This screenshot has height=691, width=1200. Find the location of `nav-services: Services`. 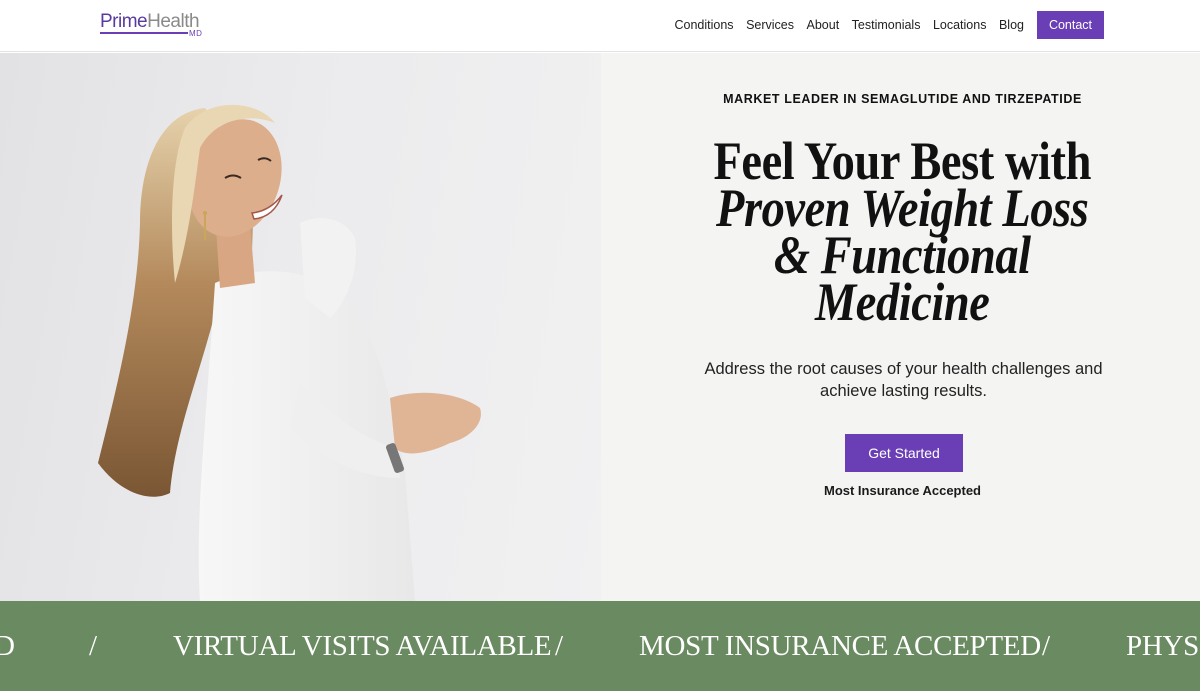

nav-services: Services is located at coordinates (770, 25).